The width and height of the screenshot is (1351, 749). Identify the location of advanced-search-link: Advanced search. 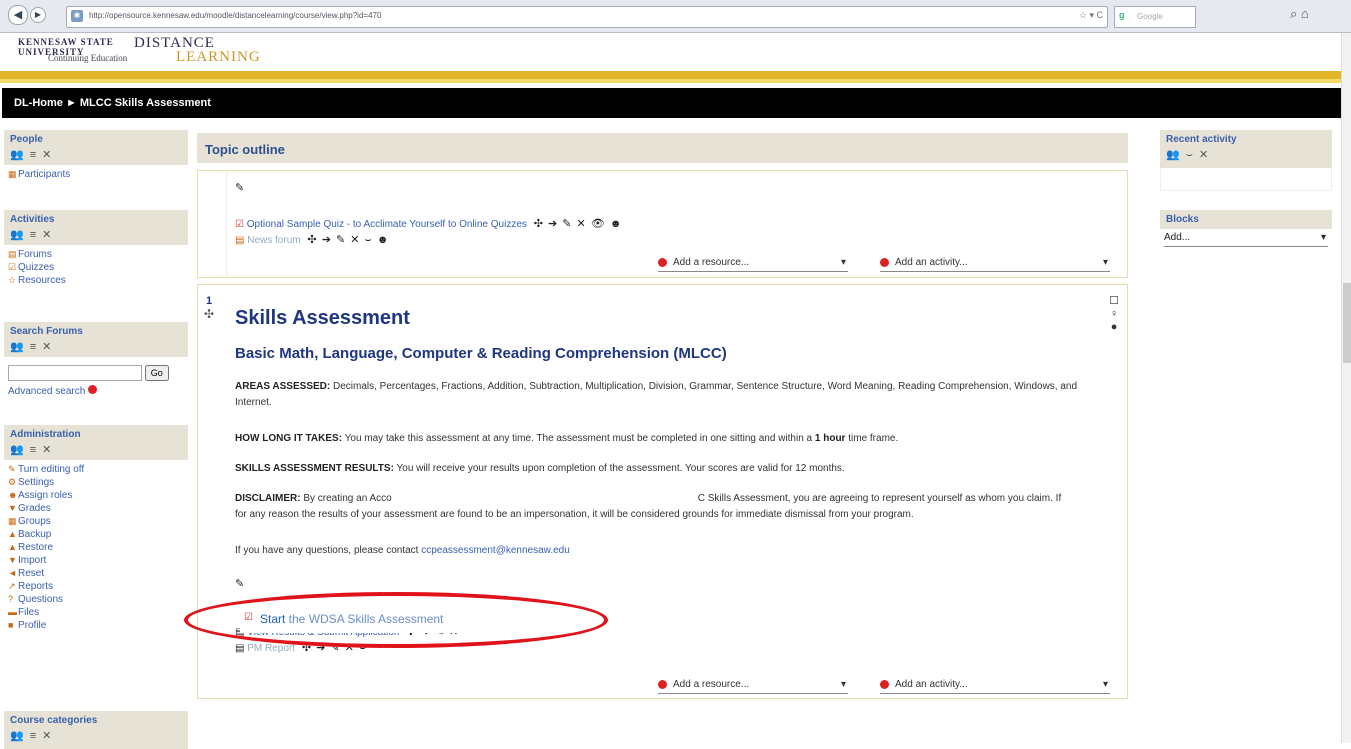
(46, 391).